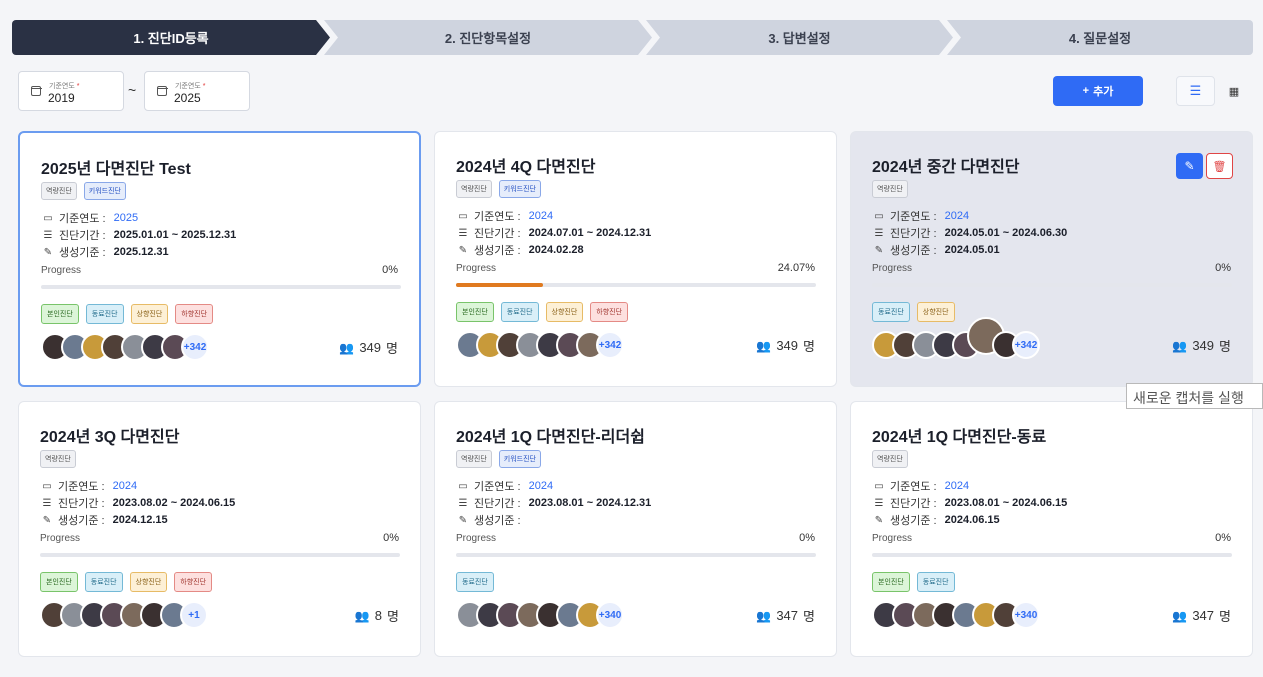 The image size is (1263, 677). I want to click on edit-button: ✎, so click(1189, 166).